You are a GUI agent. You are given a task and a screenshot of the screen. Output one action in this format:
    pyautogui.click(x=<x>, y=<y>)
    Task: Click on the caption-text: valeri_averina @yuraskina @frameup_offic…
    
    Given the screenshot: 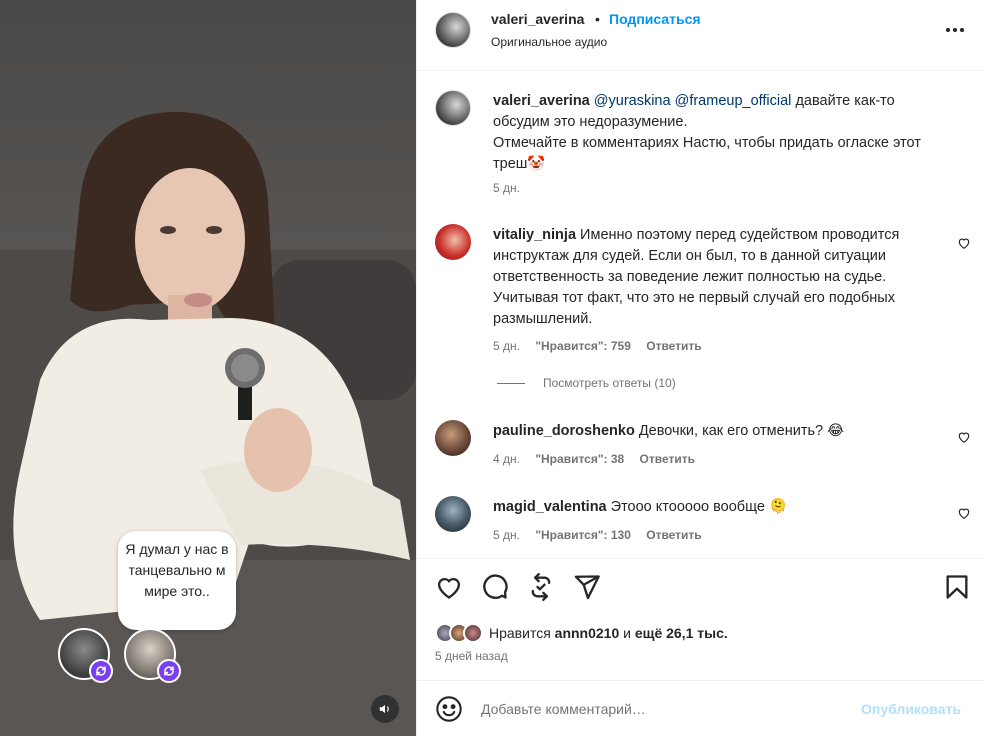 What is the action you would take?
    pyautogui.click(x=721, y=133)
    